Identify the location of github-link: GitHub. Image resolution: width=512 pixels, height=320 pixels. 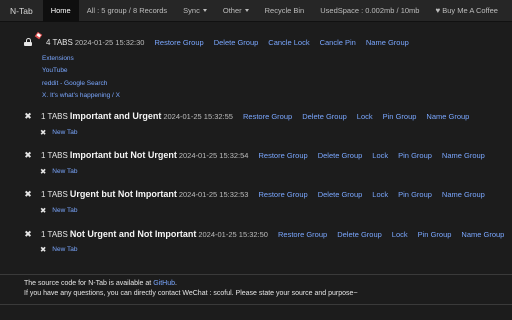
(164, 283).